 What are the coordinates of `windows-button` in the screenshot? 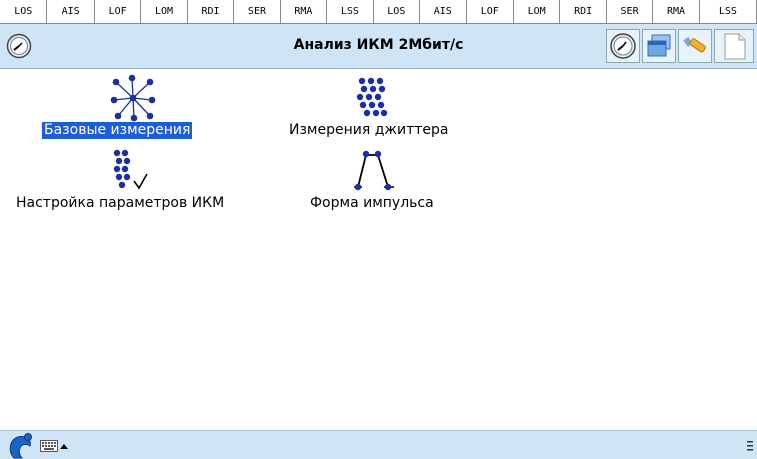 It's located at (659, 46).